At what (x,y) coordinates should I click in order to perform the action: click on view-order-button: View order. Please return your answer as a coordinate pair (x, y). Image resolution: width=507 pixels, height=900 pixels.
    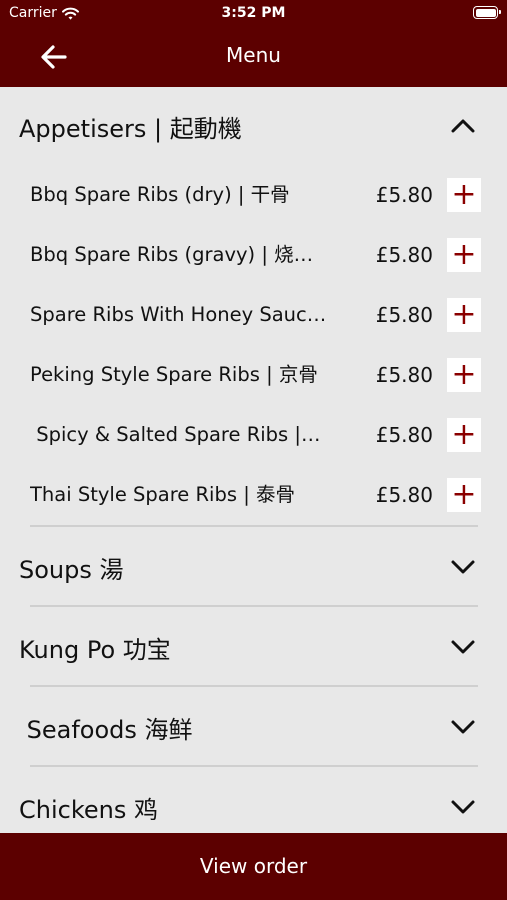
    Looking at the image, I should click on (253, 866).